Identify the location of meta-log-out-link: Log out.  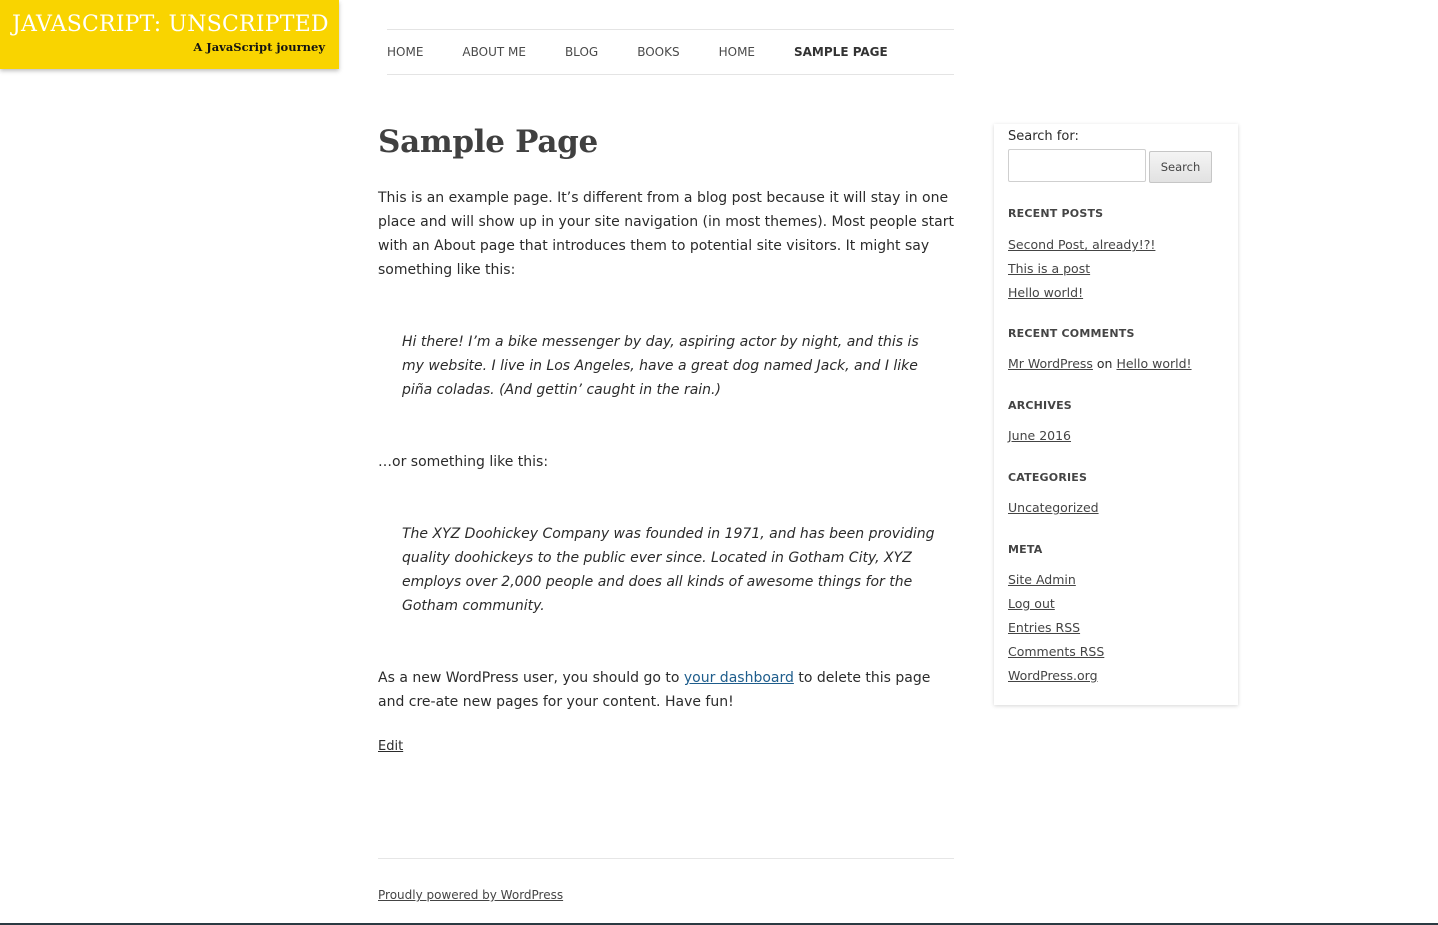
(1031, 603).